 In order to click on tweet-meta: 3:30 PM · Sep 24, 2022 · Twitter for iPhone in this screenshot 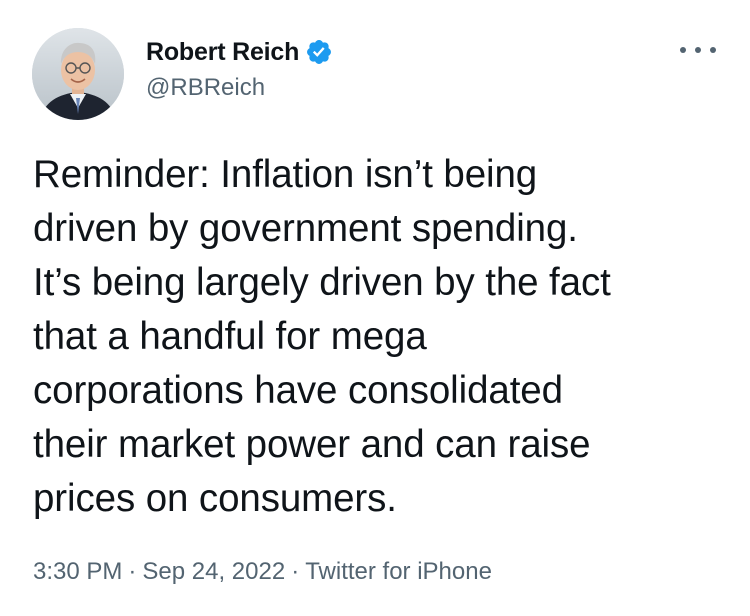, I will do `click(262, 572)`.